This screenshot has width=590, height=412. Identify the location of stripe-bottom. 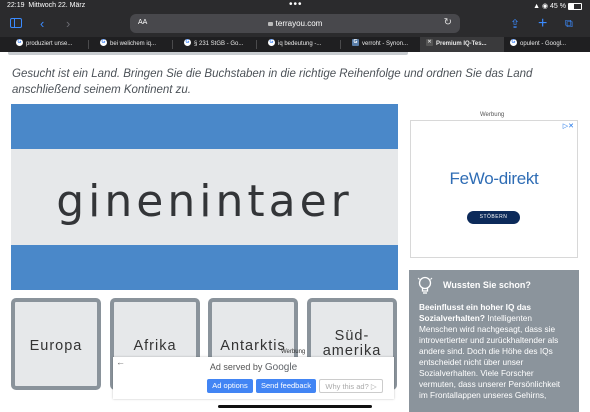
(204, 267).